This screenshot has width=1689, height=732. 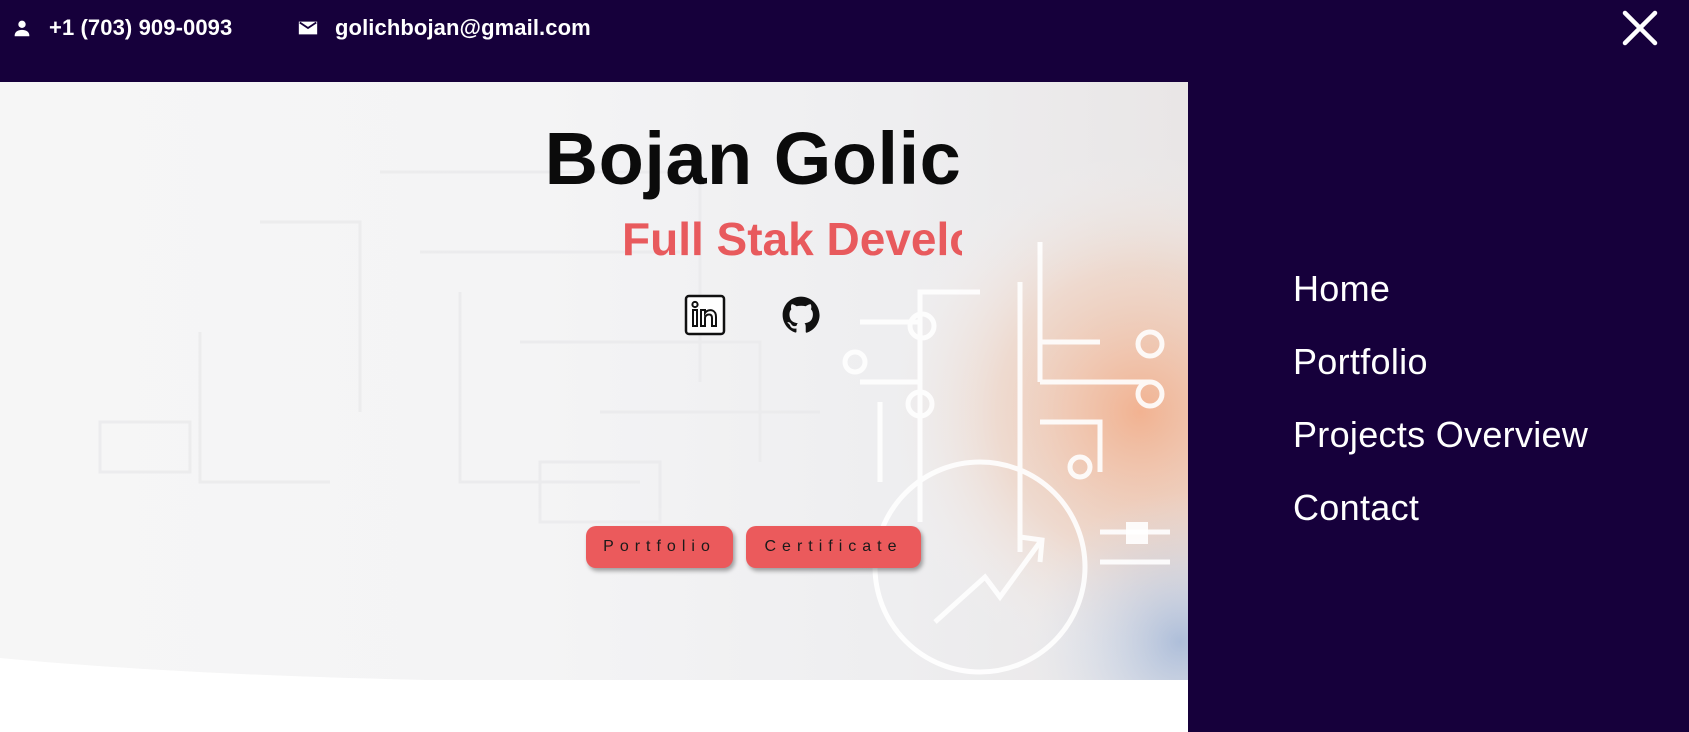 What do you see at coordinates (463, 27) in the screenshot?
I see `email-address: golichbojan@gmail.com` at bounding box center [463, 27].